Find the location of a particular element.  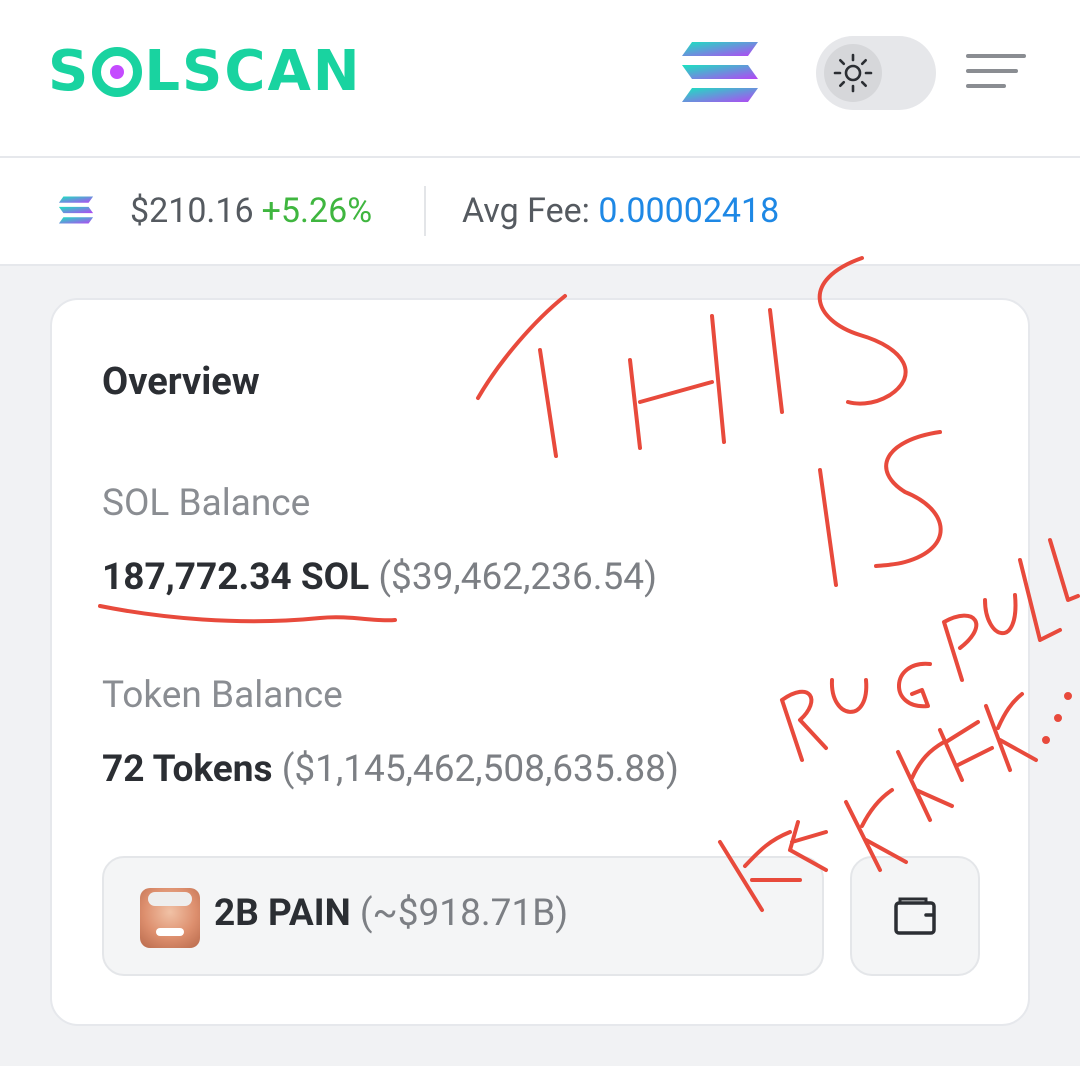

token-selector: 2B PAIN (~$918.71B) is located at coordinates (463, 916).